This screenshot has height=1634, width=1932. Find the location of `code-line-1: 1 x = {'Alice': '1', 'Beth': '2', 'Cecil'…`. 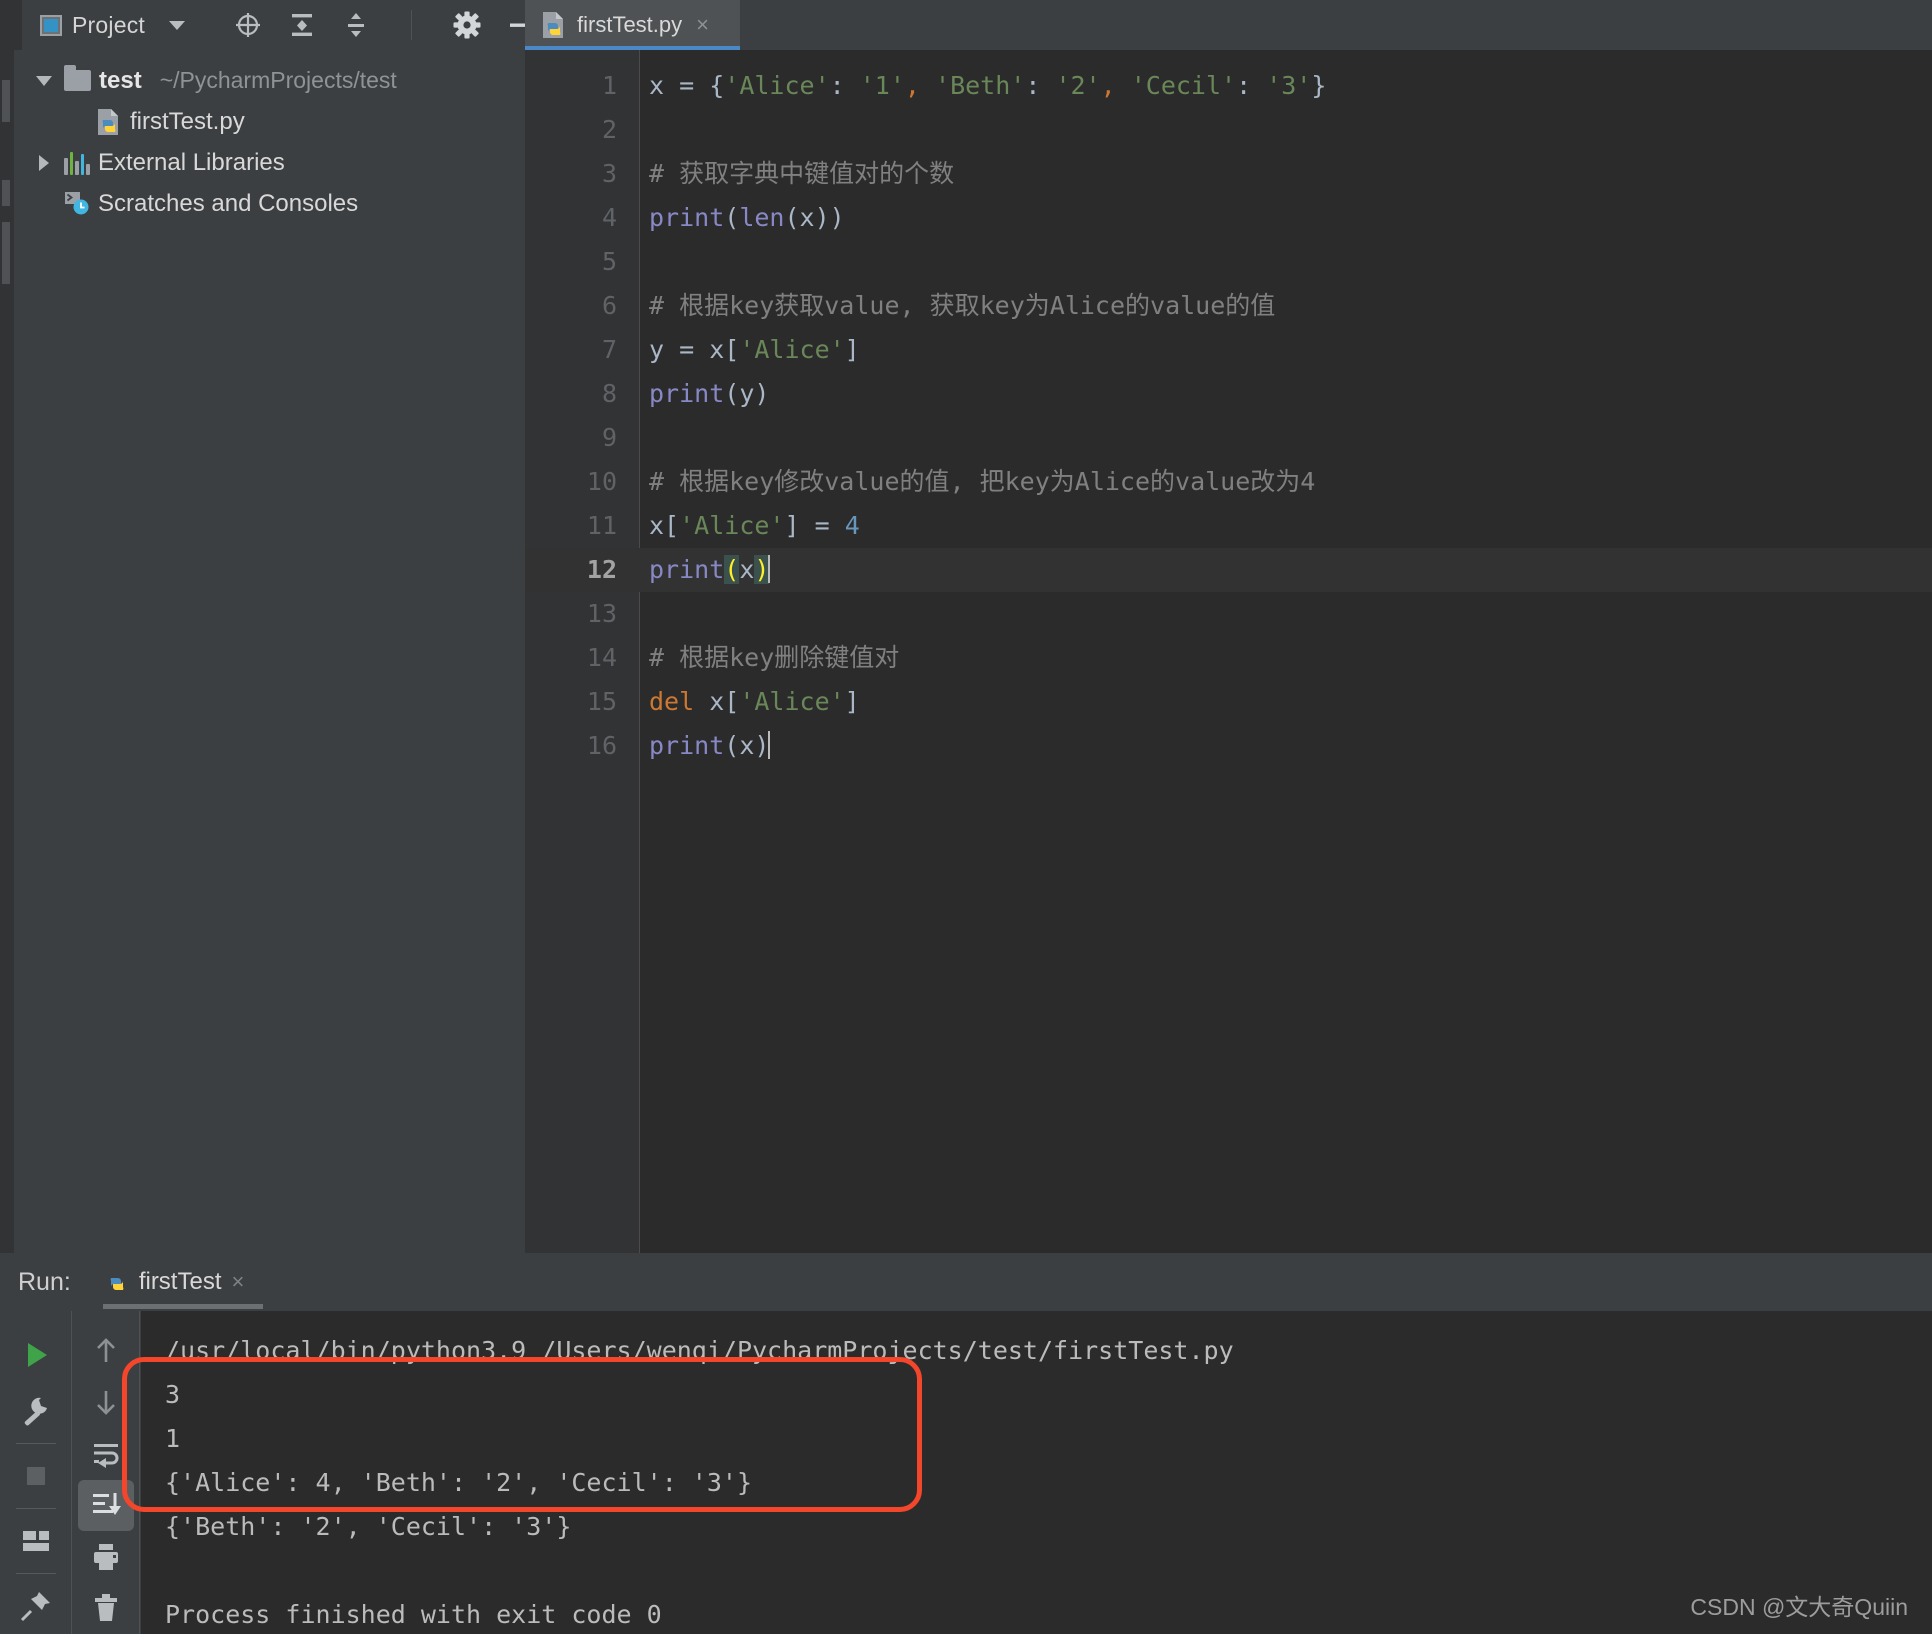

code-line-1: 1 x = {'Alice': '1', 'Beth': '2', 'Cecil'… is located at coordinates (1228, 86).